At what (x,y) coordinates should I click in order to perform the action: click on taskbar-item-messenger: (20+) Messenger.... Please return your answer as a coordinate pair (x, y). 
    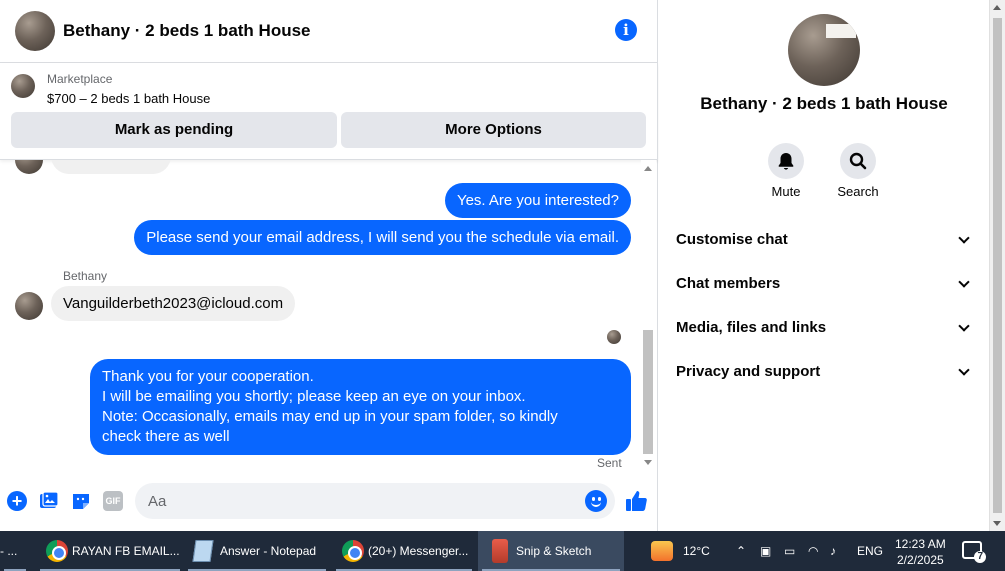
    Looking at the image, I should click on (404, 551).